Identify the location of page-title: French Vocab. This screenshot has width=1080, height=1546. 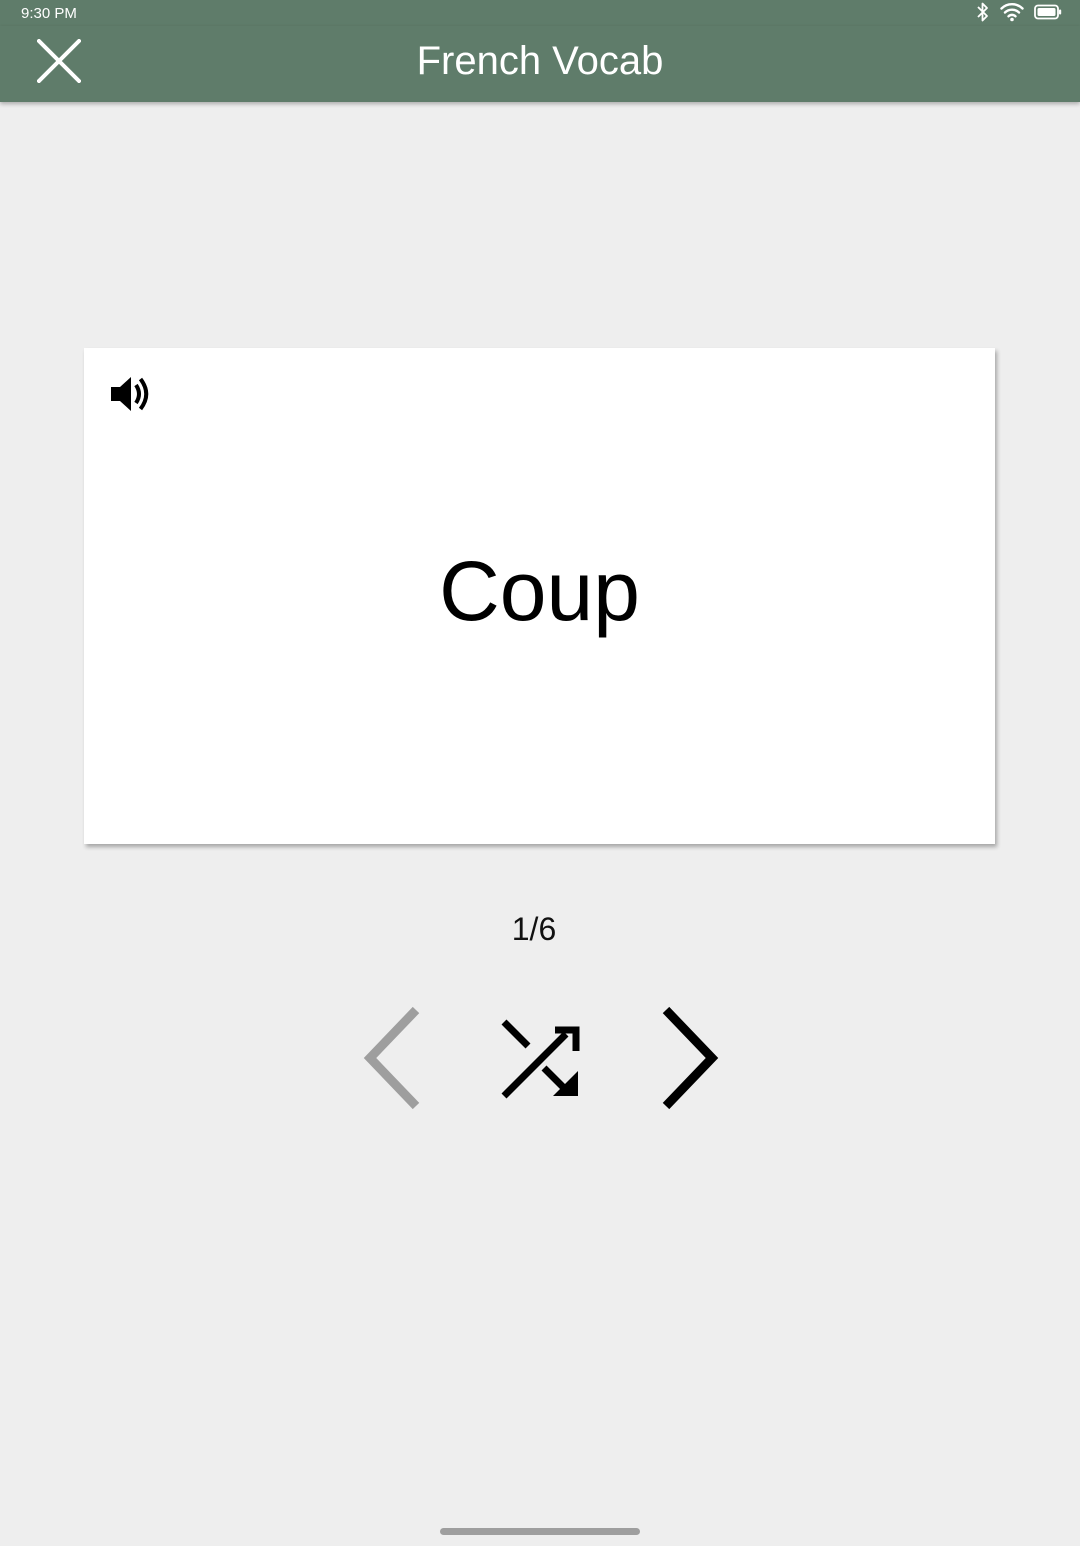
(540, 61).